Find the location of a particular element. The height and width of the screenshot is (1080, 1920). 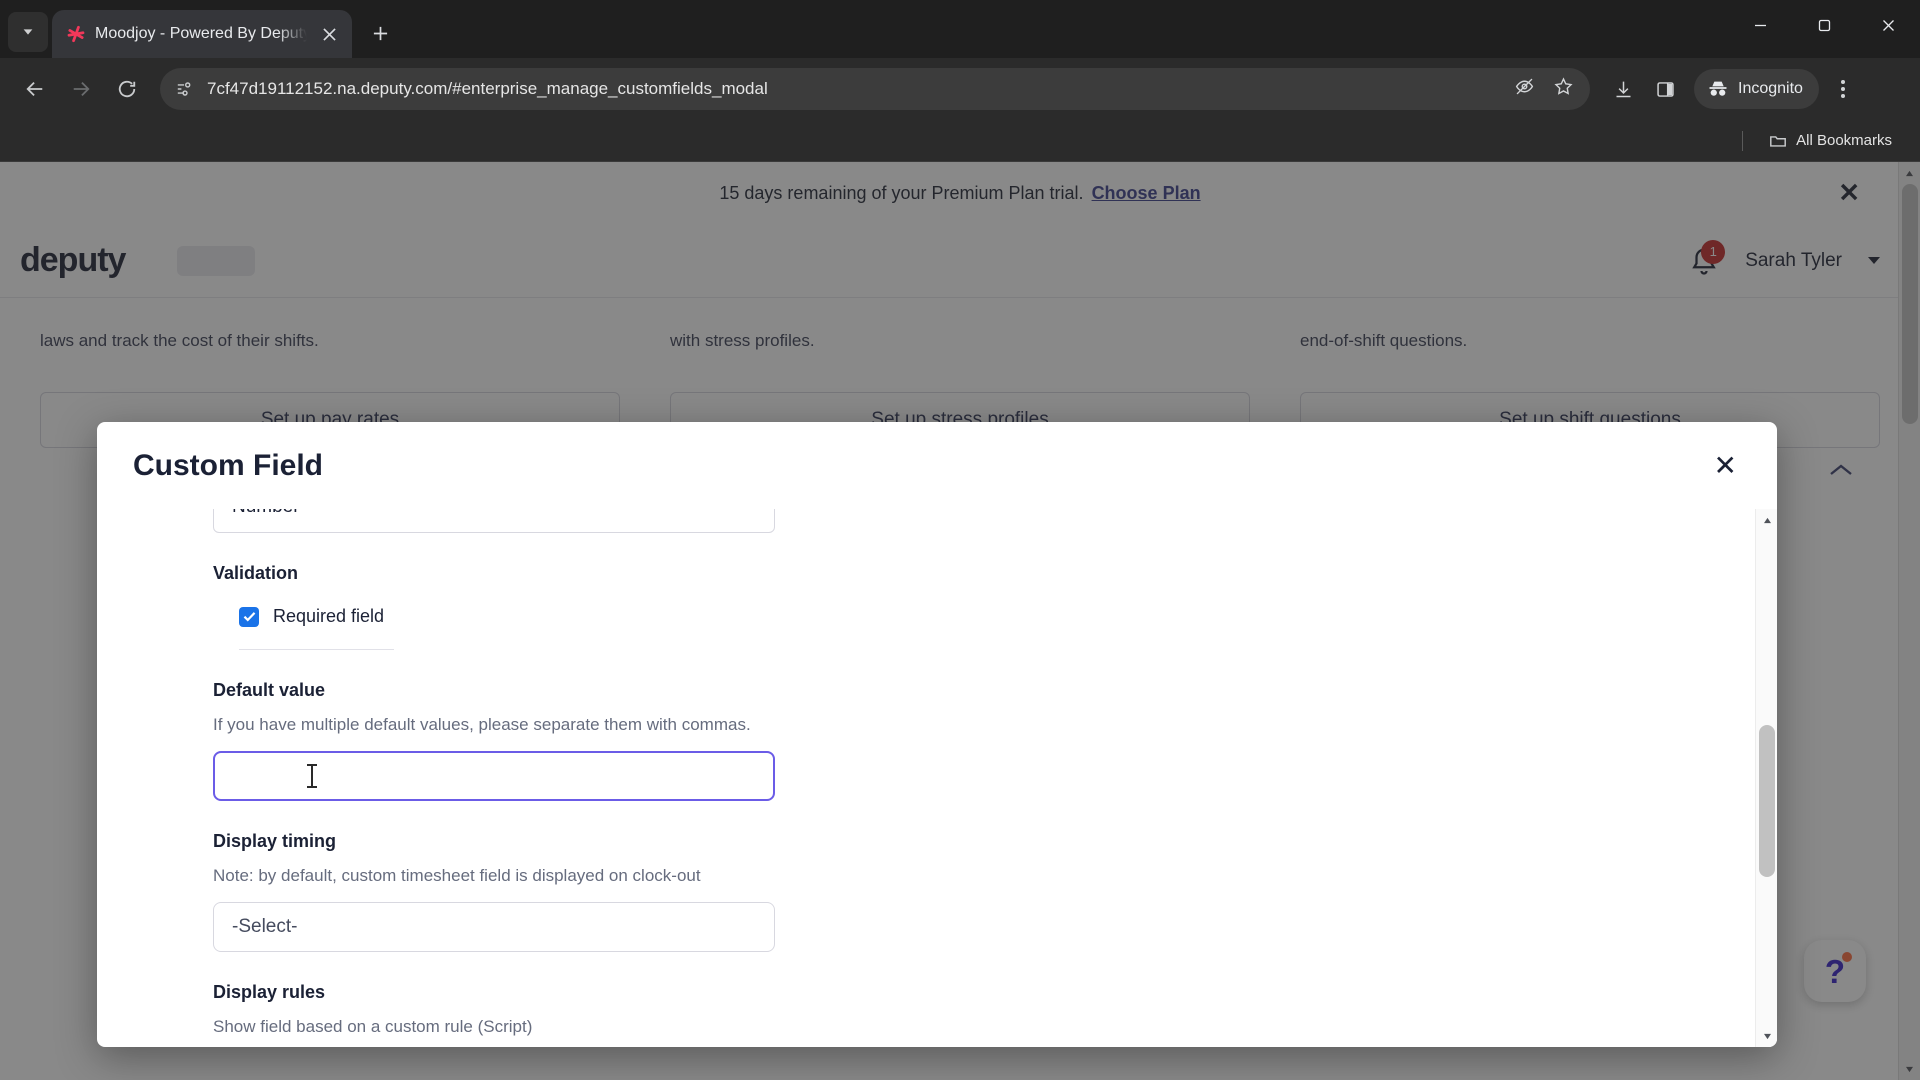

side-panel-icon is located at coordinates (1665, 89).